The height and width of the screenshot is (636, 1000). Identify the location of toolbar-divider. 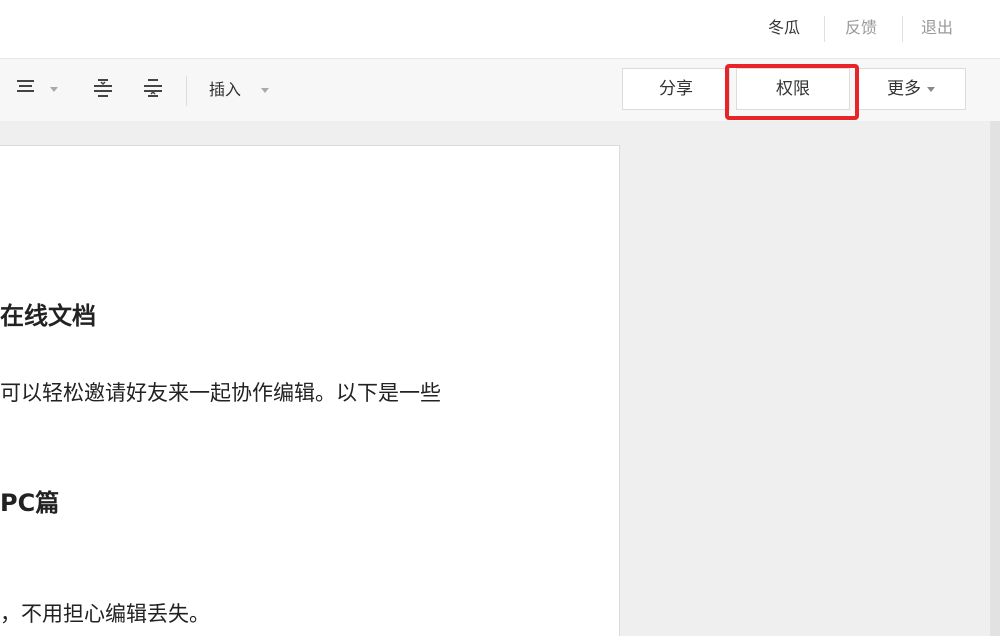
(186, 91).